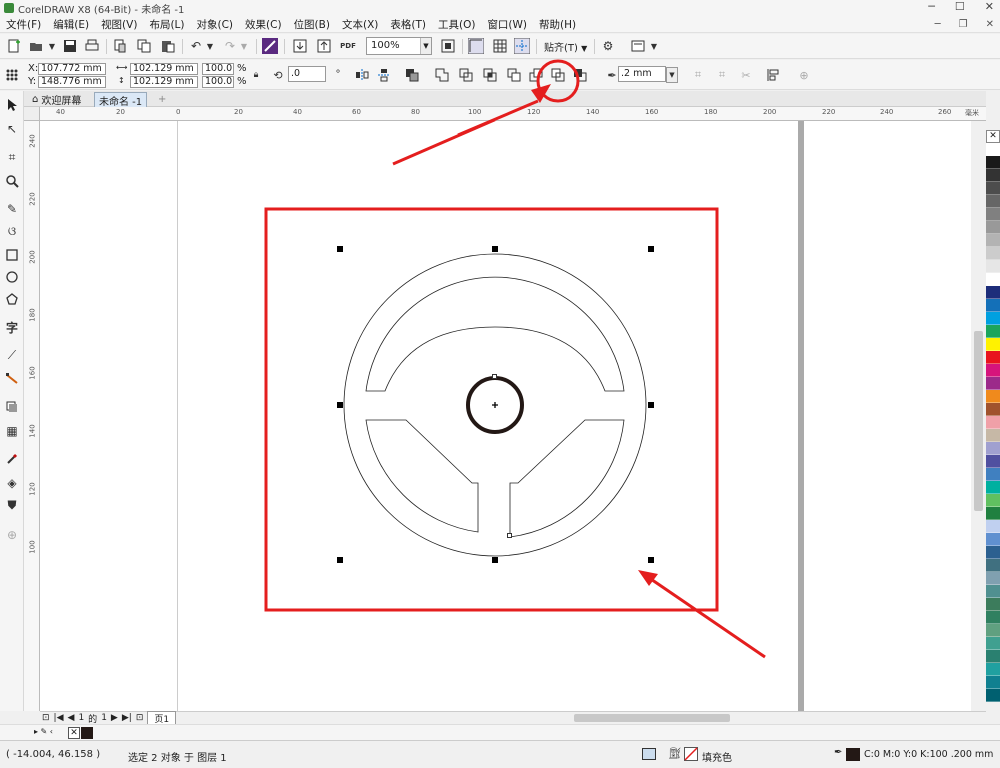 Image resolution: width=1000 pixels, height=768 pixels. Describe the element at coordinates (12, 129) in the screenshot. I see `shape-tool-icon: ↖` at that location.